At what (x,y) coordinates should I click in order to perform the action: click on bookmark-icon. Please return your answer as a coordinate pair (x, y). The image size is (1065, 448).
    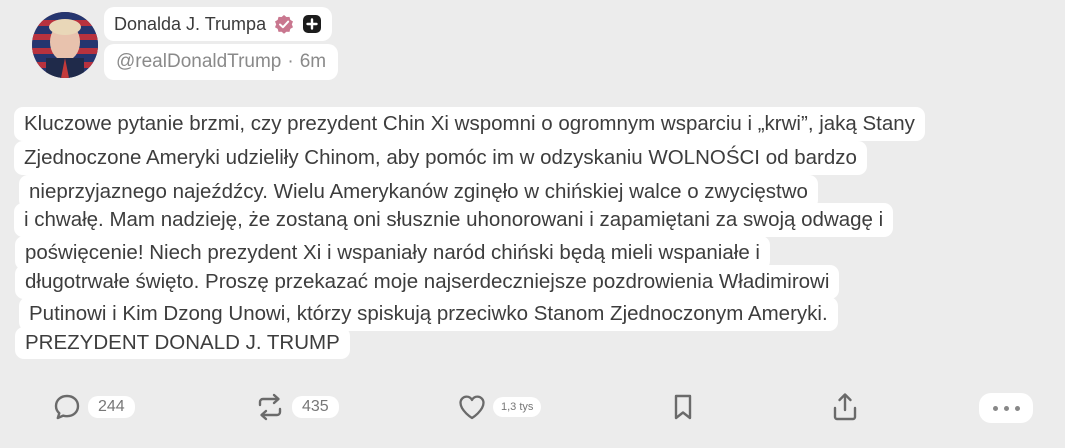
    Looking at the image, I should click on (683, 407).